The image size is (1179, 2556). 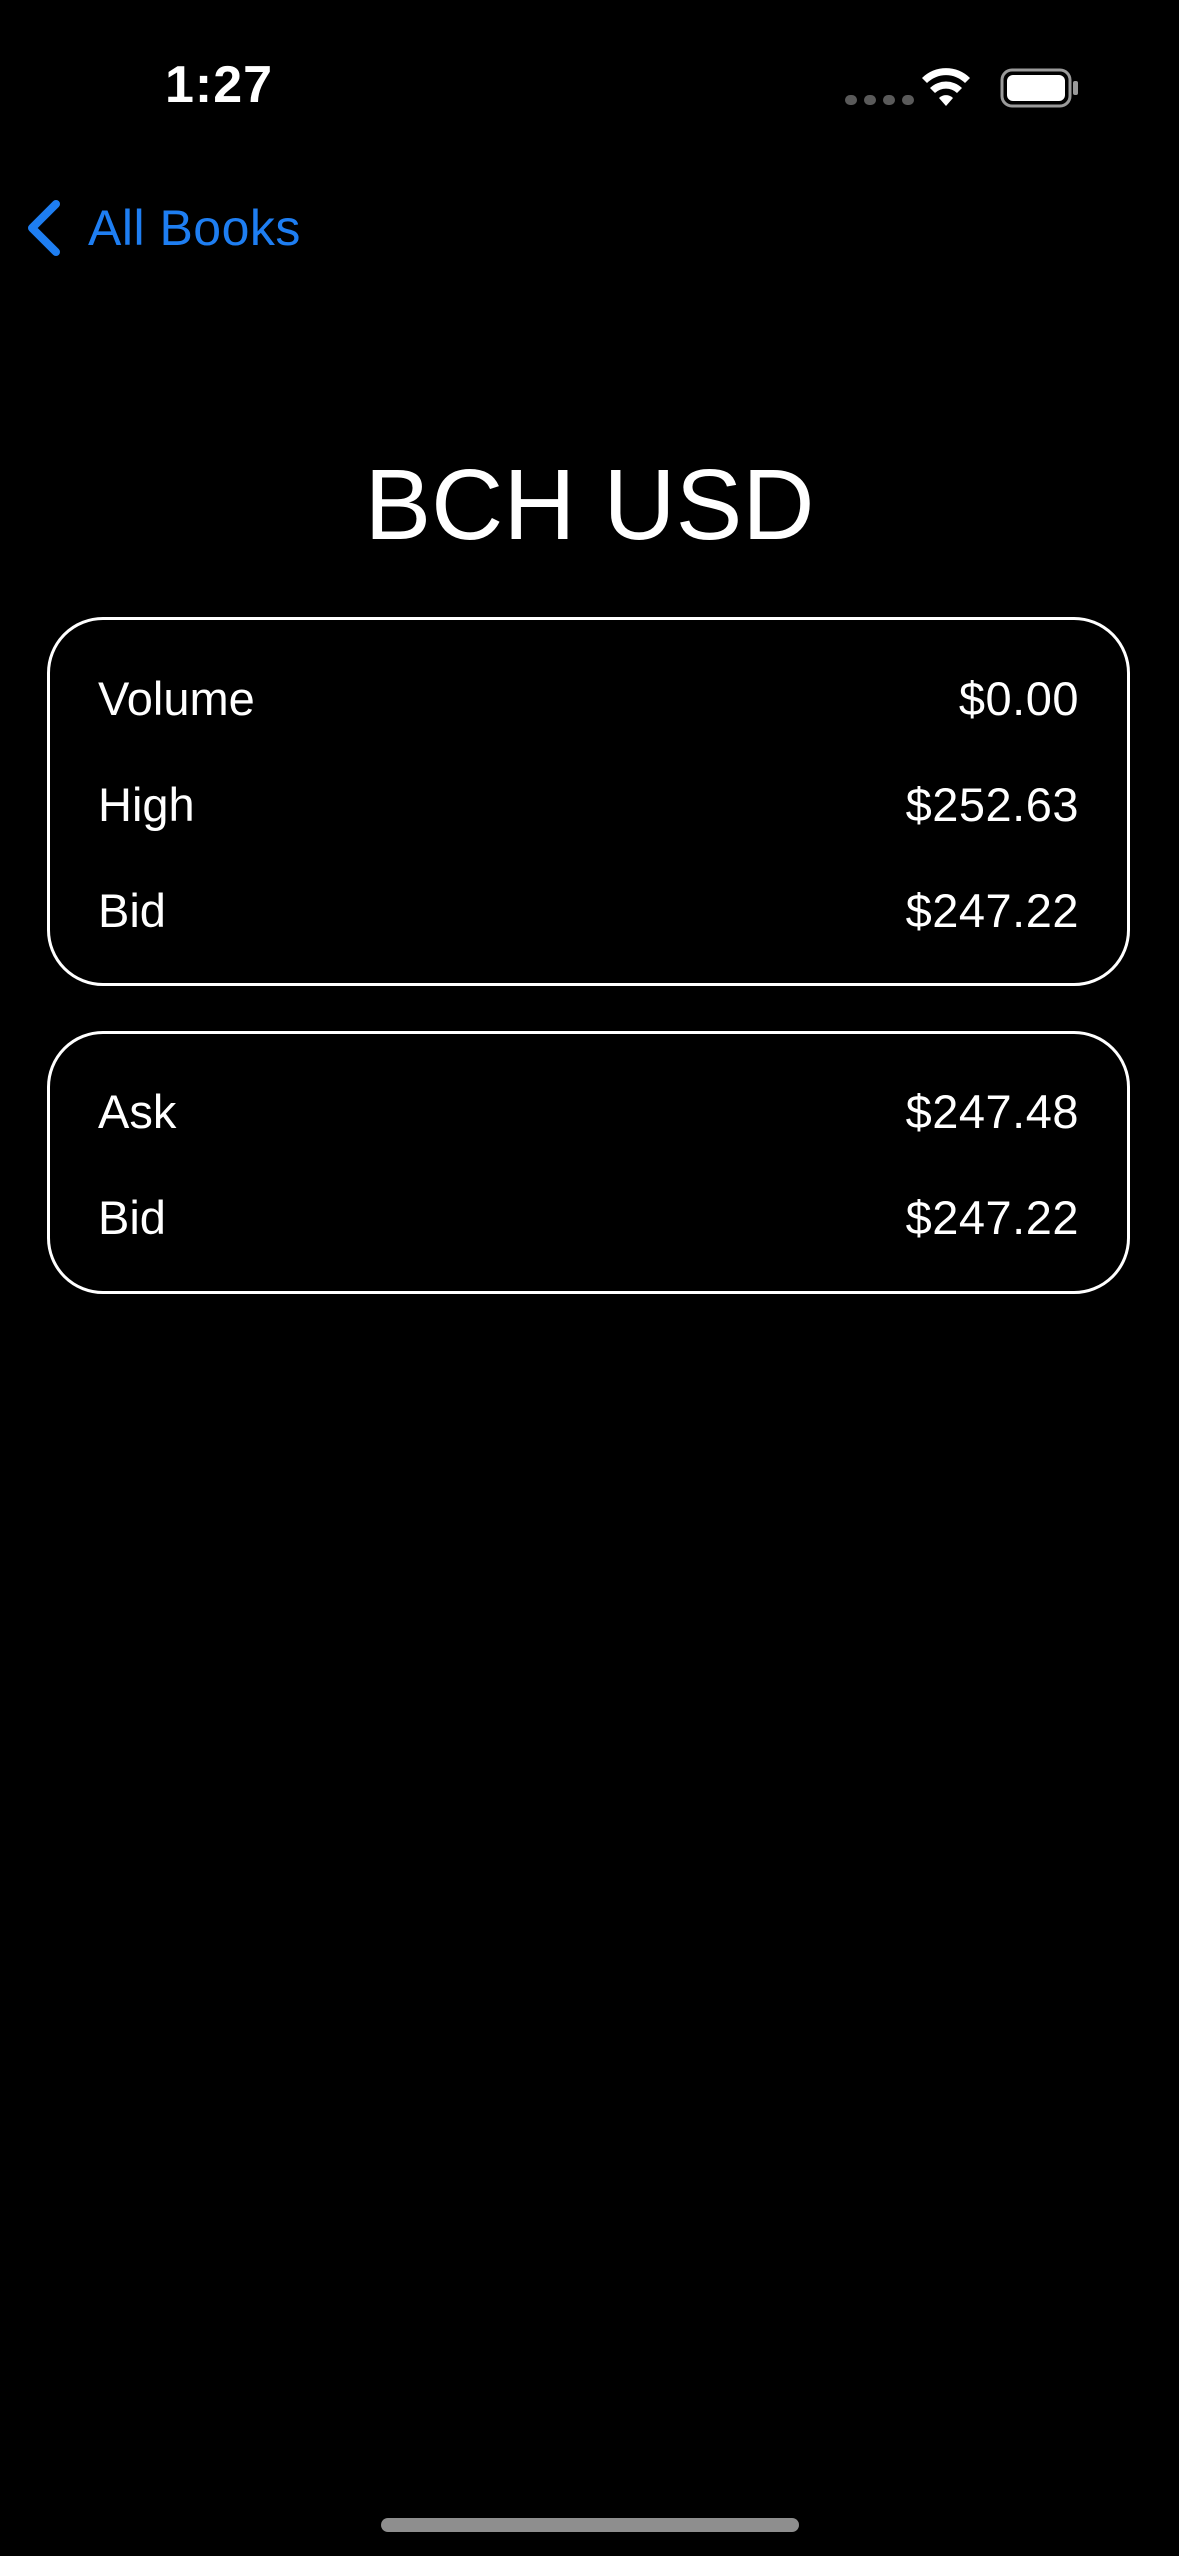 I want to click on summary-card: Volume $0.00 High $252.63 Bid $247.22, so click(x=588, y=801).